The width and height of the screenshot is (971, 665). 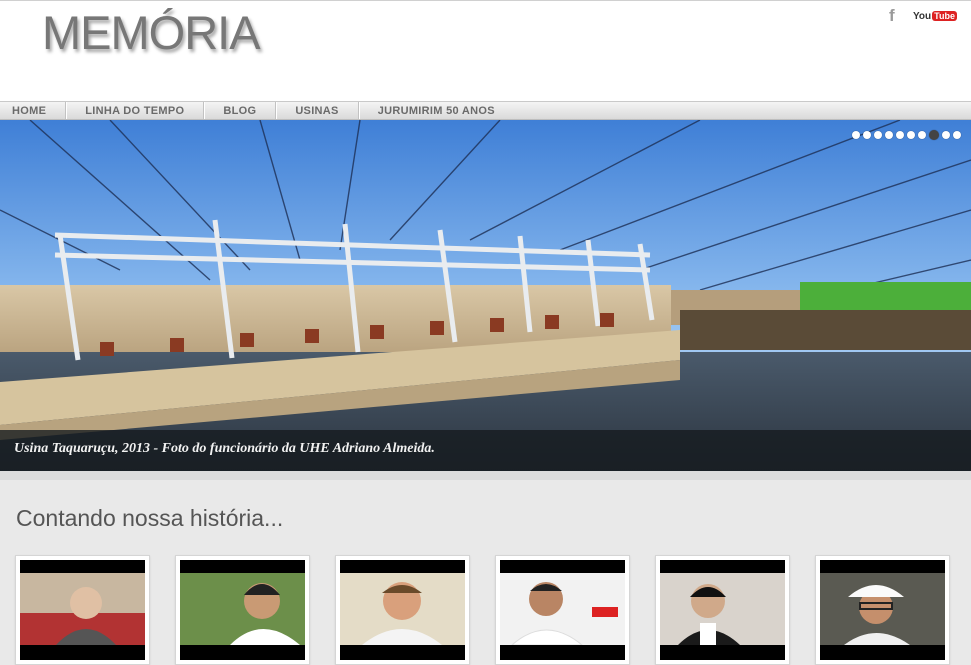 I want to click on nav-linha-do-tempo: LINHA DO TEMPO, so click(x=135, y=110).